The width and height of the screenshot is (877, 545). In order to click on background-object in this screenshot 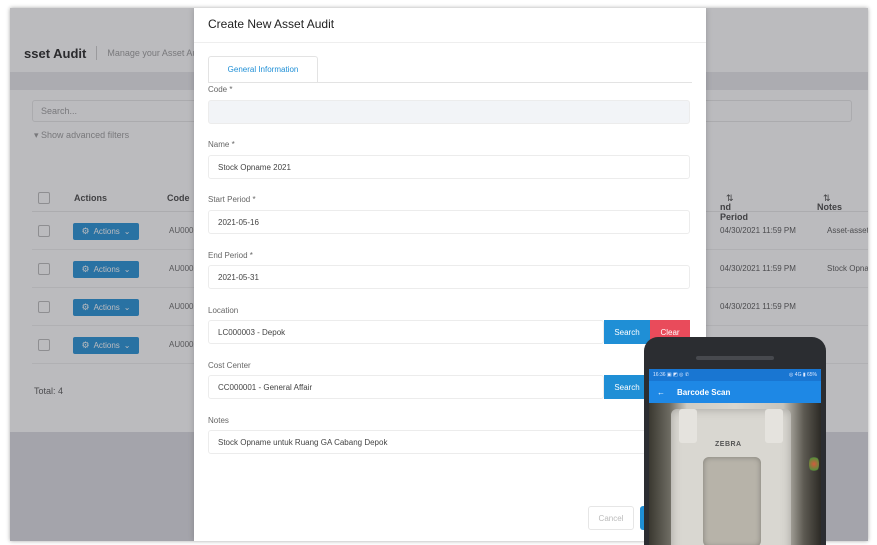, I will do `click(814, 464)`.